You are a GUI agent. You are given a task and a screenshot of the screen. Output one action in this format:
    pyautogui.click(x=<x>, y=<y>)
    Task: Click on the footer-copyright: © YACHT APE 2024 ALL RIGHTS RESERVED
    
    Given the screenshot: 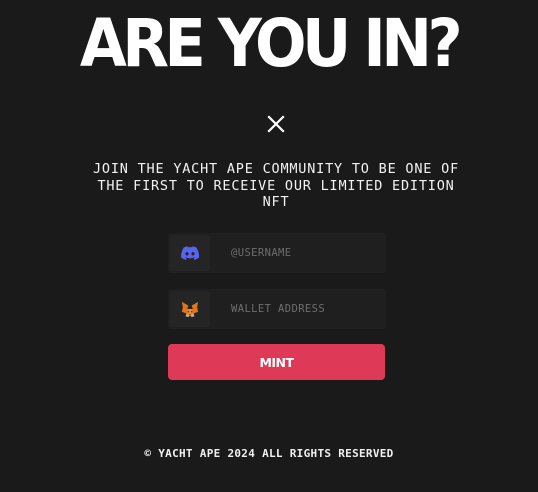 What is the action you would take?
    pyautogui.click(x=269, y=453)
    